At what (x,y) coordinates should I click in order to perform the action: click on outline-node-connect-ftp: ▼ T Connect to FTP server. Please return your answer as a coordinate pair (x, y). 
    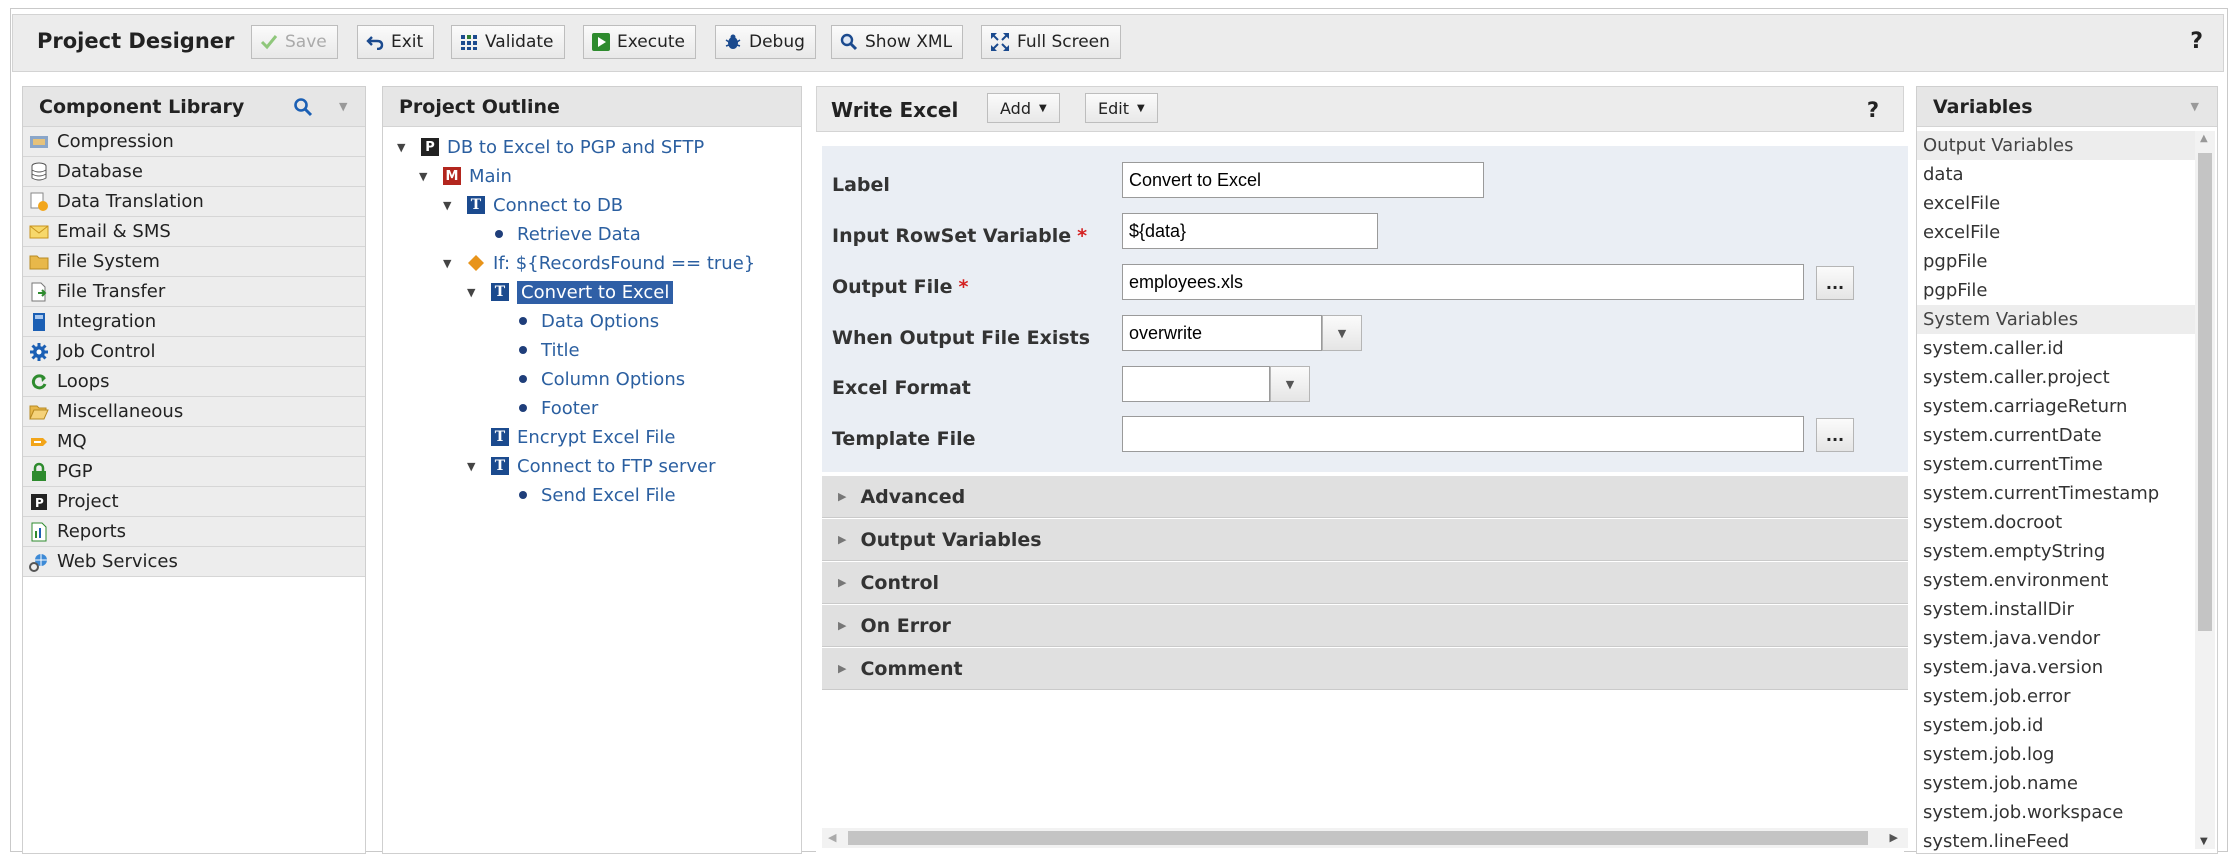
    Looking at the image, I should click on (591, 466).